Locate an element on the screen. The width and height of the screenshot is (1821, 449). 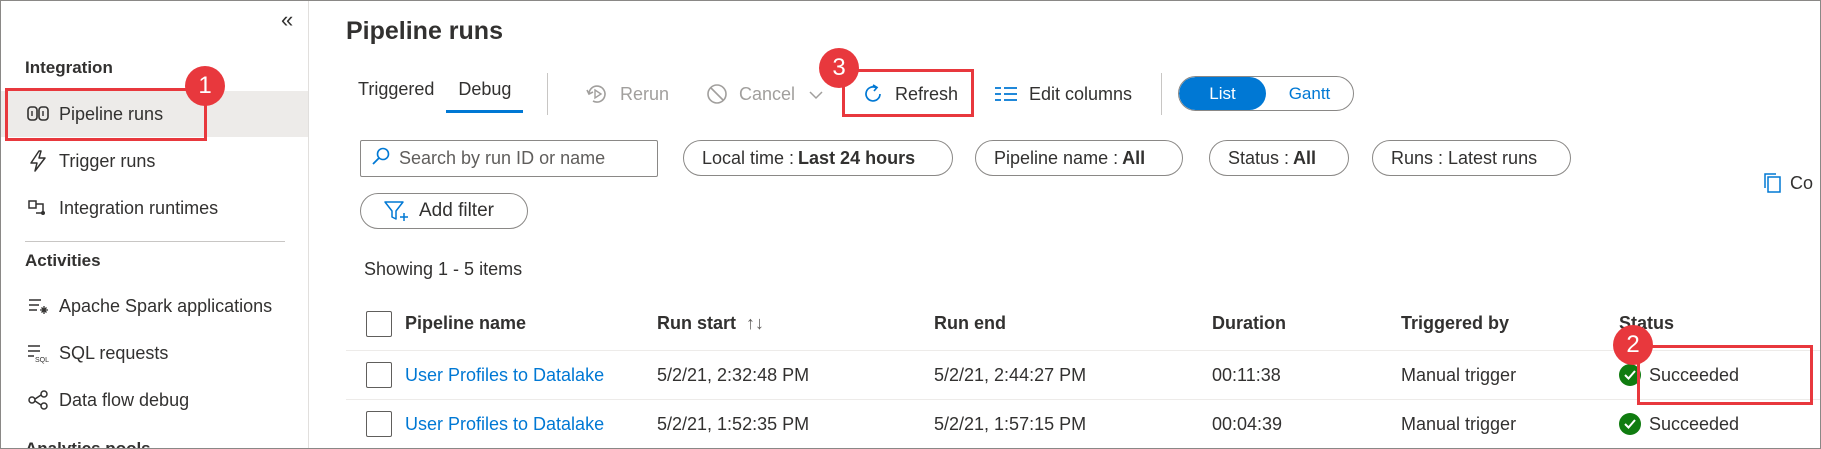
items-count: Showing 1 - 5 items is located at coordinates (443, 269).